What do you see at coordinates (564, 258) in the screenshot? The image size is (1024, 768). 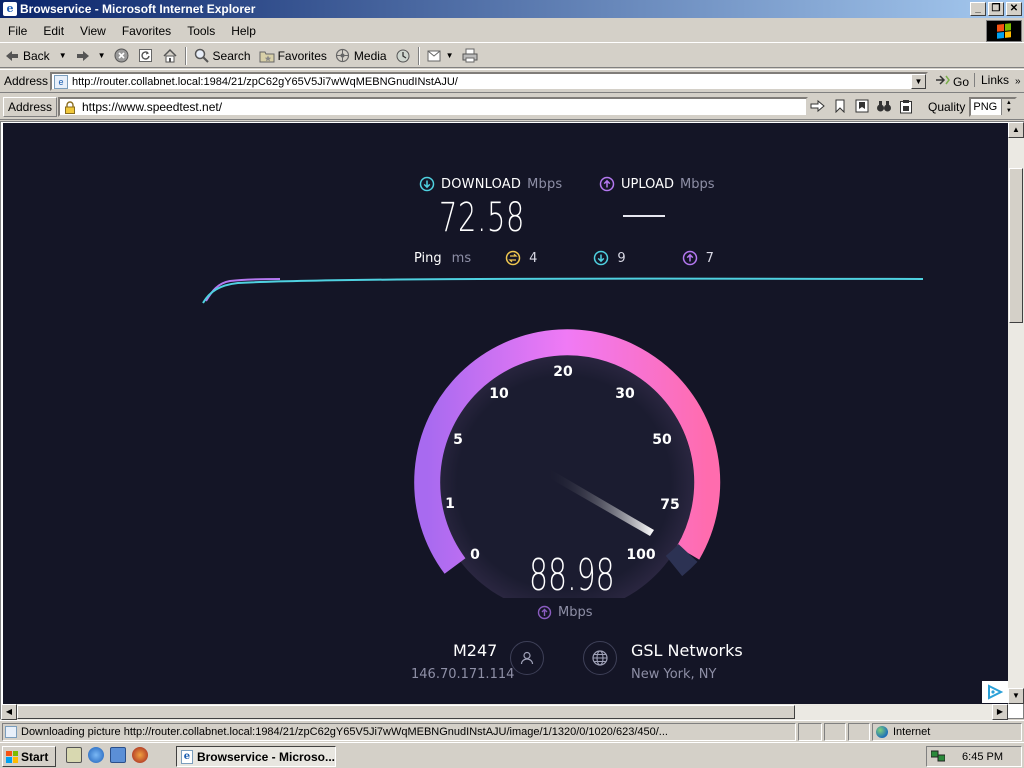 I see `ping-row: Ping ms 4 9 7` at bounding box center [564, 258].